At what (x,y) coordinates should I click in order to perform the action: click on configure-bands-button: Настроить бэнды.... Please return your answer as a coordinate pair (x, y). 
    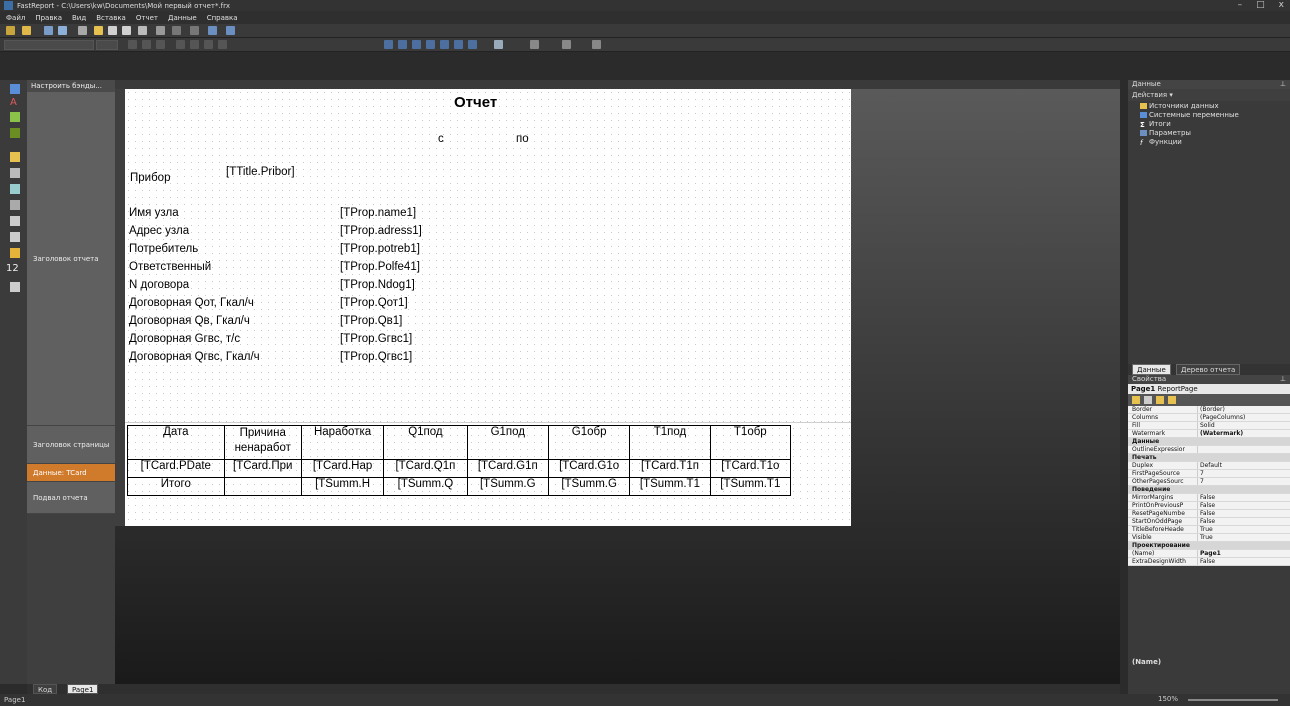
    Looking at the image, I should click on (71, 86).